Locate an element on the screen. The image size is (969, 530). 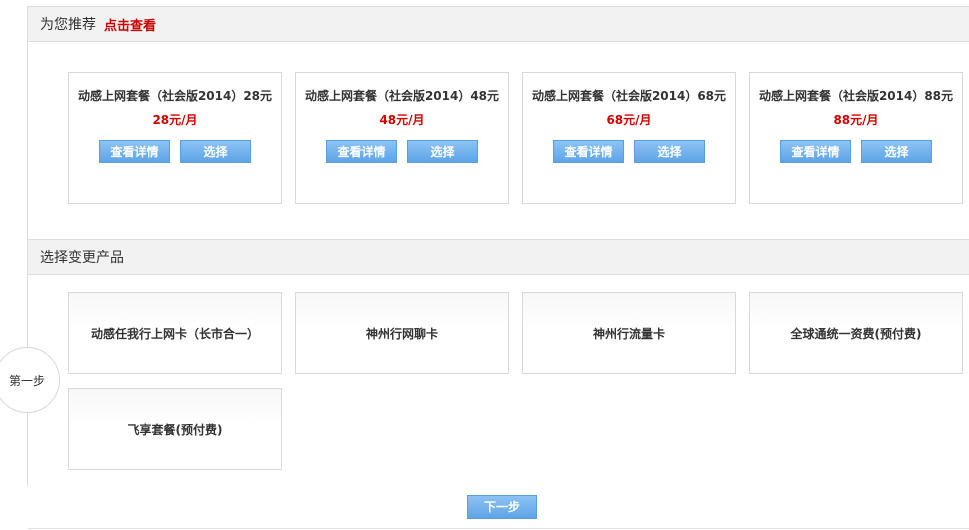
recommend-header: 为您推荐 点击查看 is located at coordinates (498, 24).